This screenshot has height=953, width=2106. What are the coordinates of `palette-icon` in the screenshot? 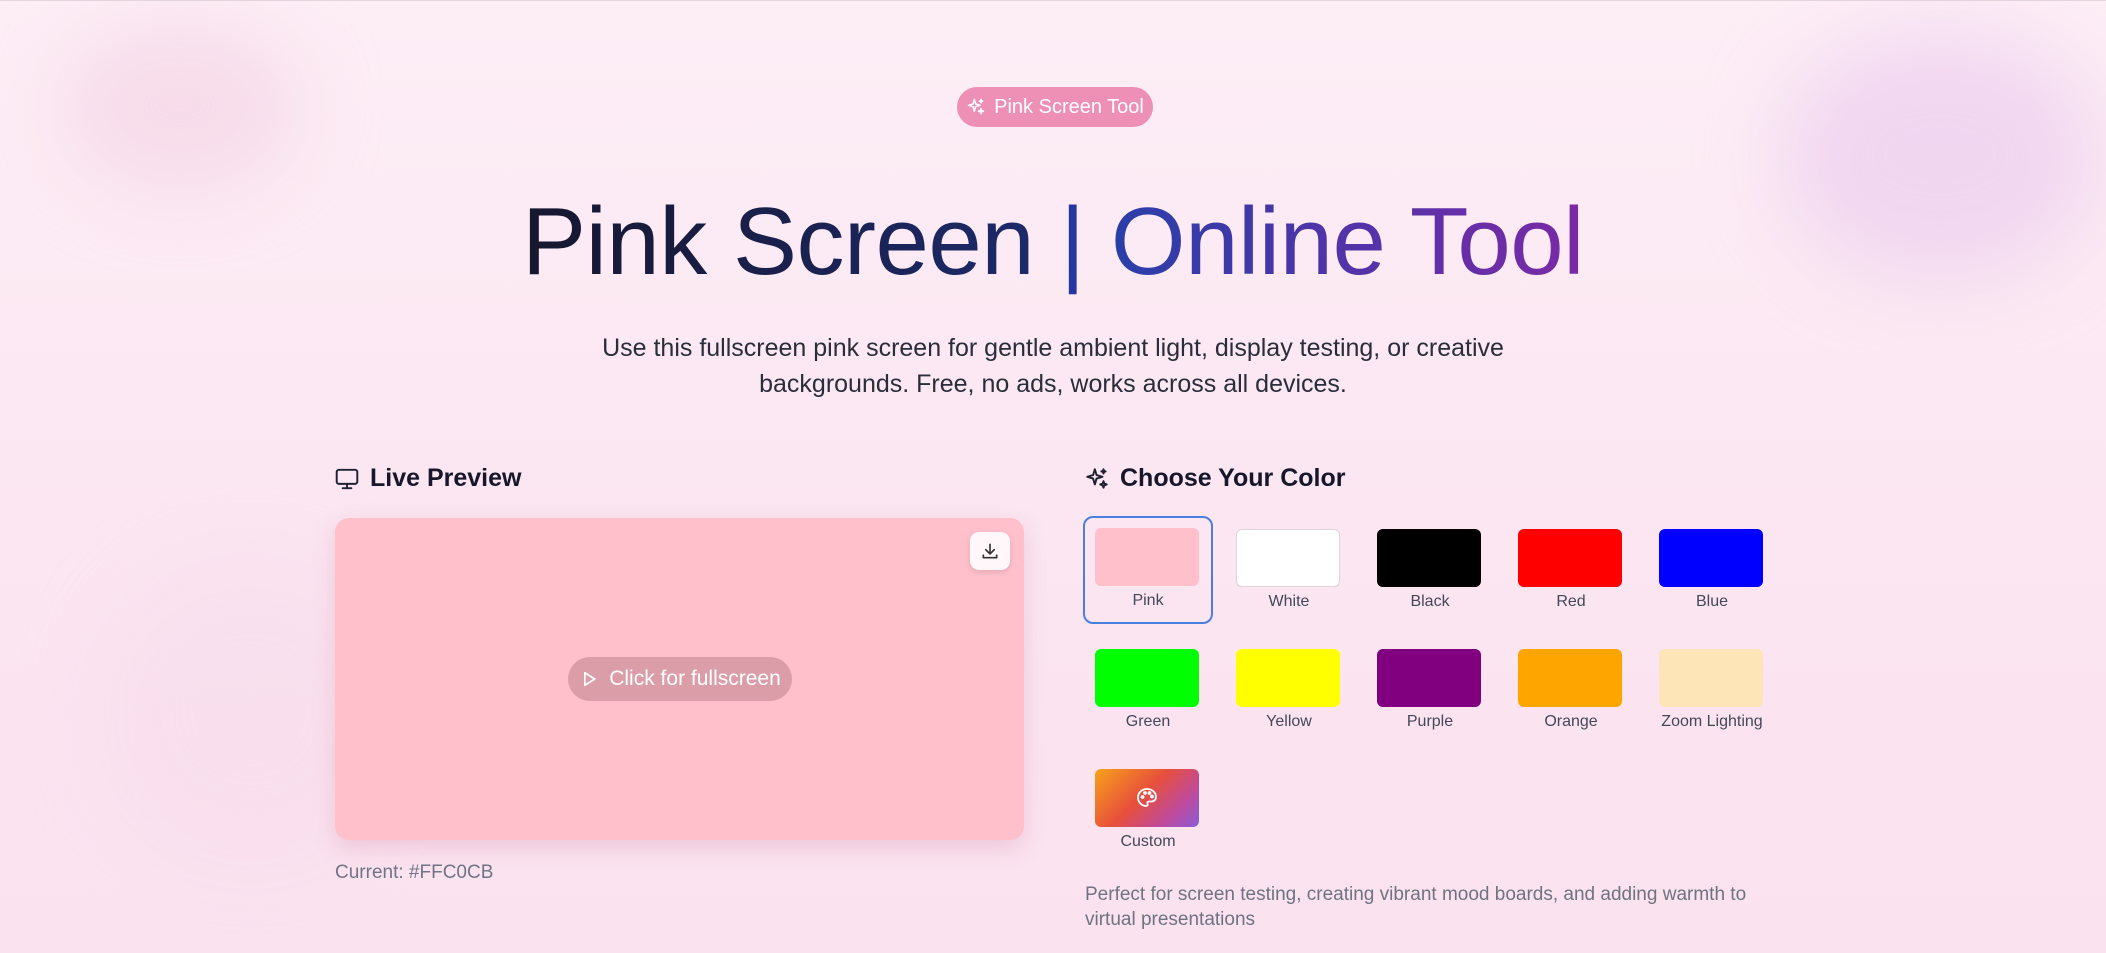 It's located at (1147, 797).